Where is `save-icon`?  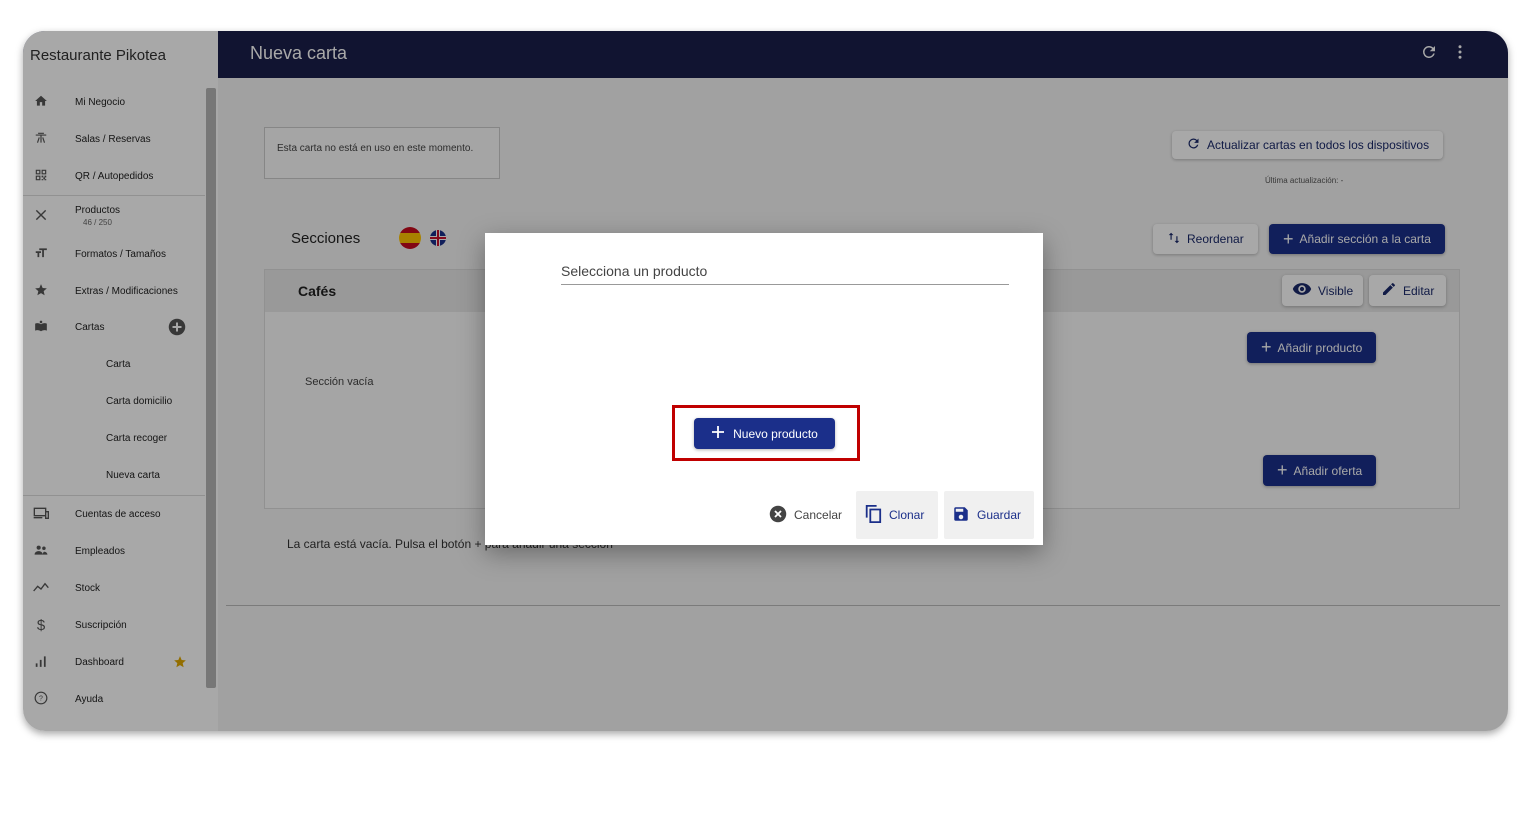
save-icon is located at coordinates (961, 515).